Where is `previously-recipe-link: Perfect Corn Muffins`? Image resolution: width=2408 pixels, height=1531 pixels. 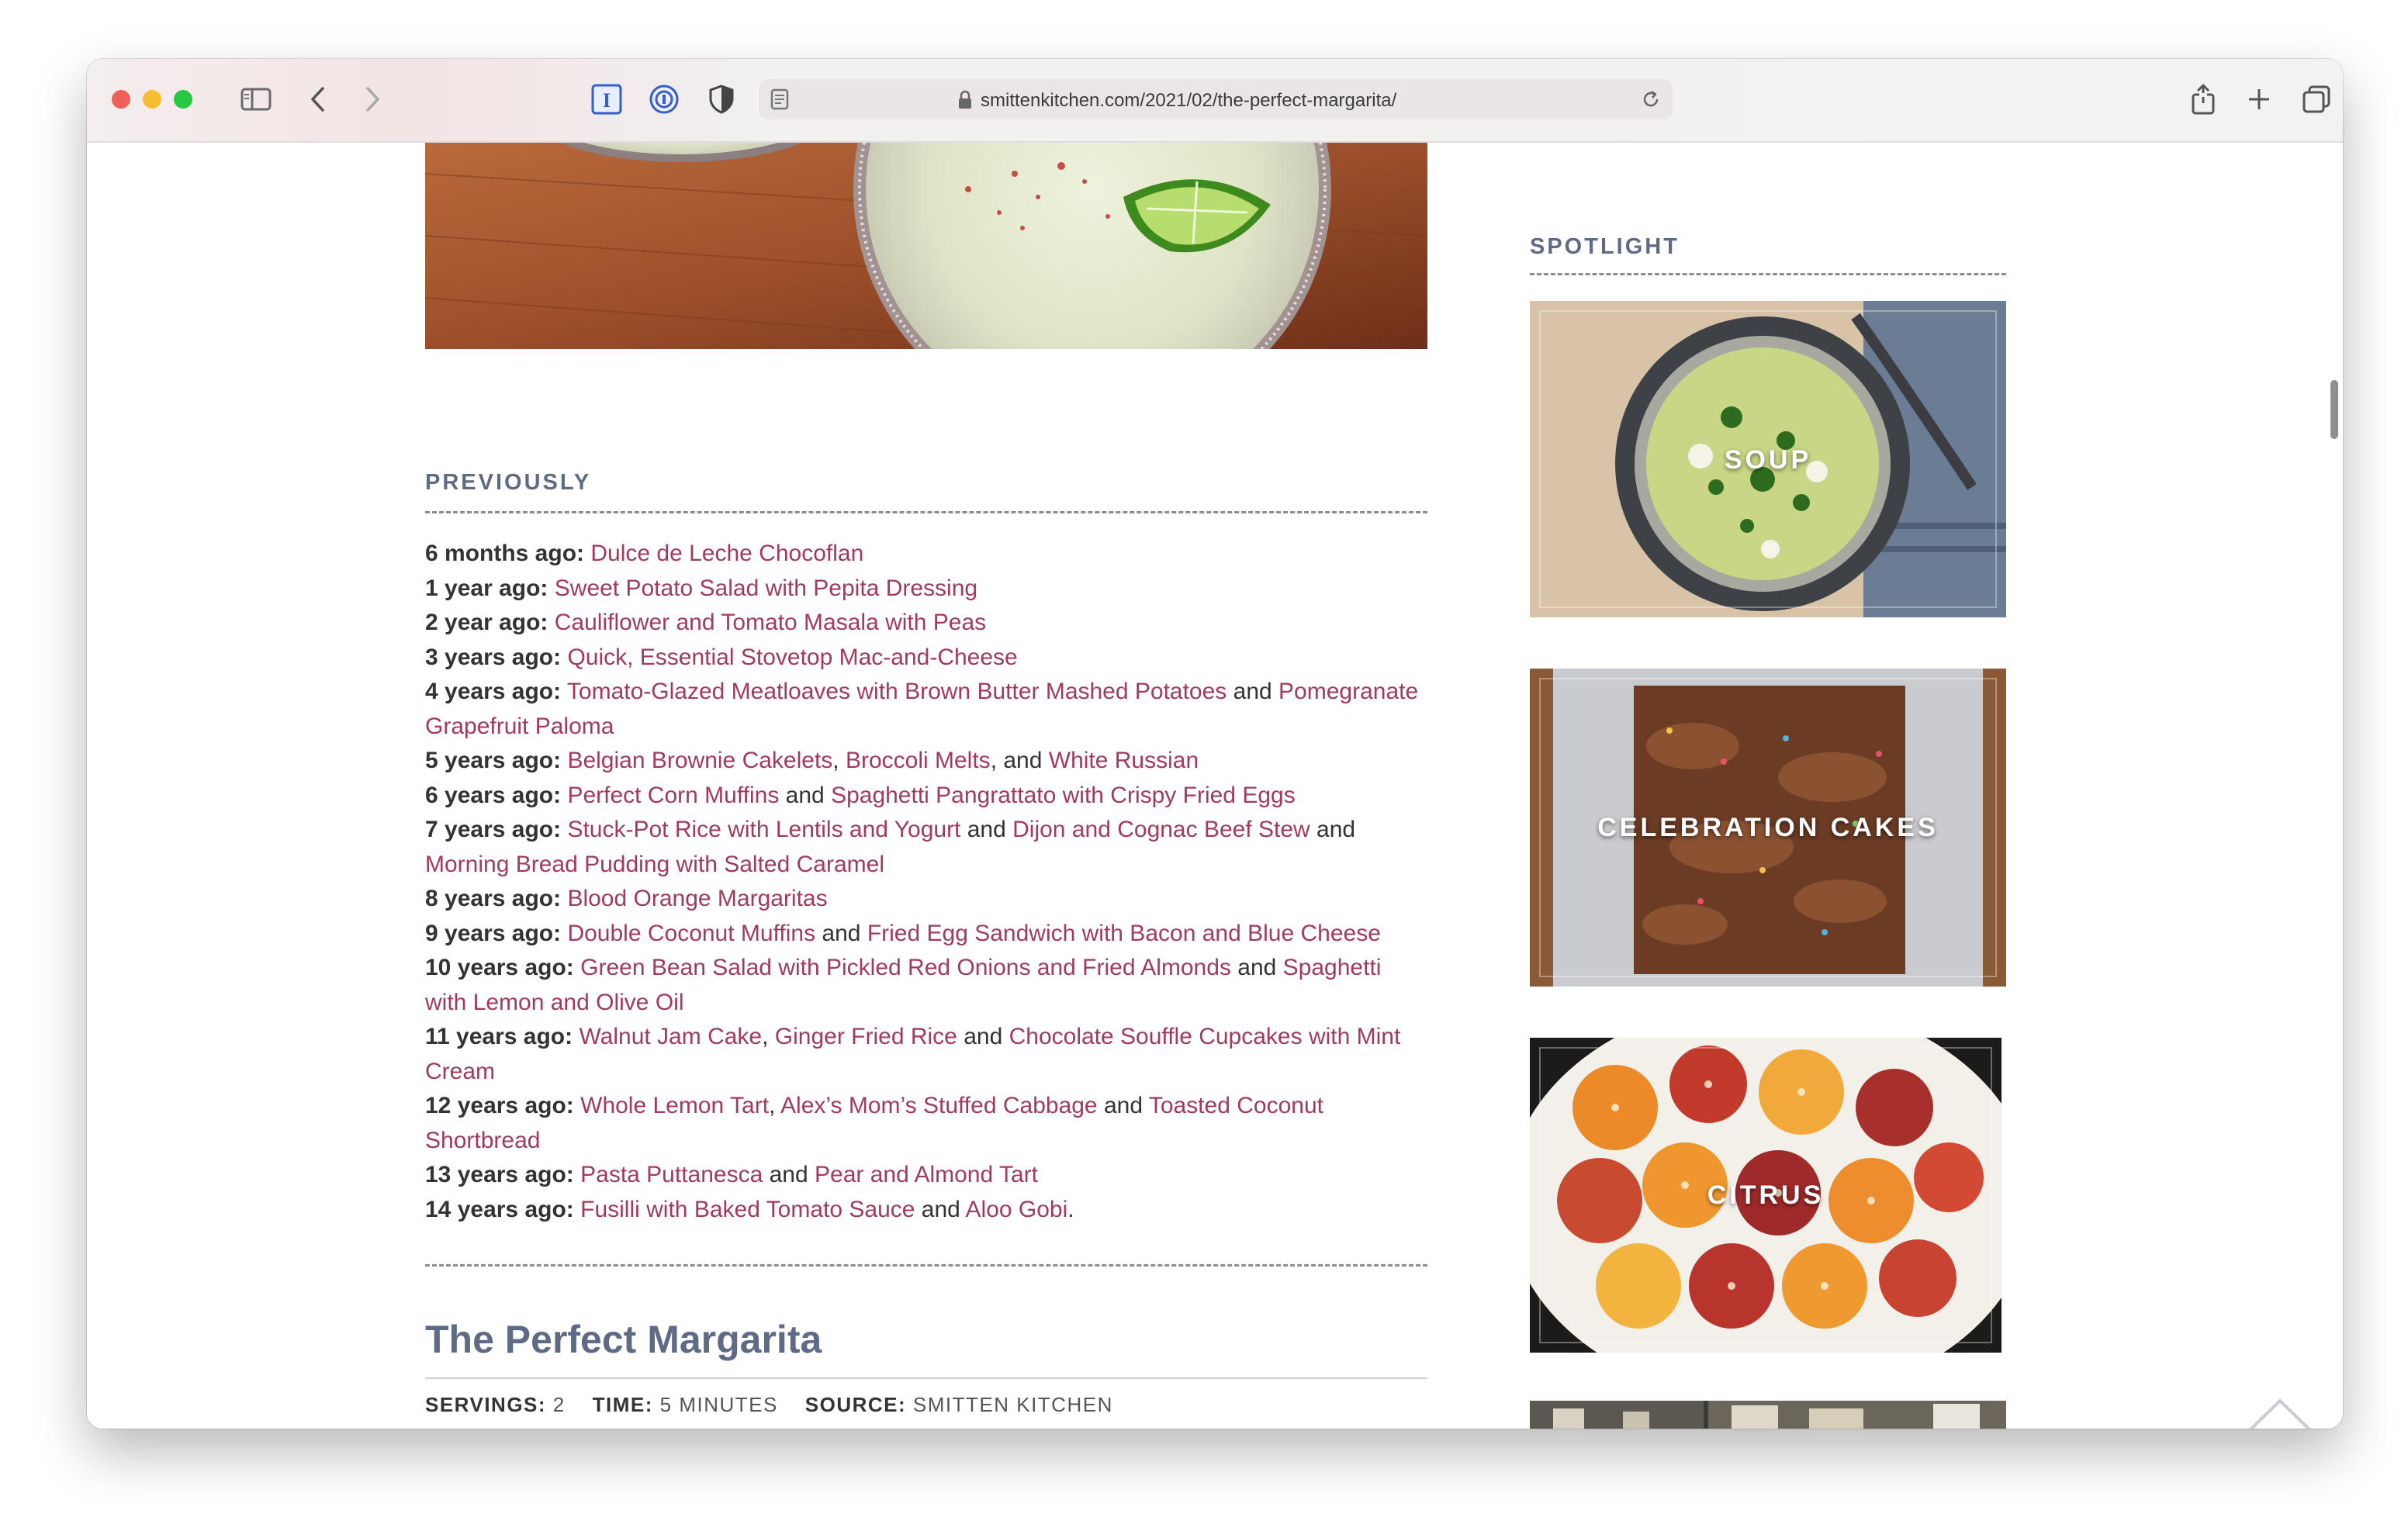
previously-recipe-link: Perfect Corn Muffins is located at coordinates (673, 795).